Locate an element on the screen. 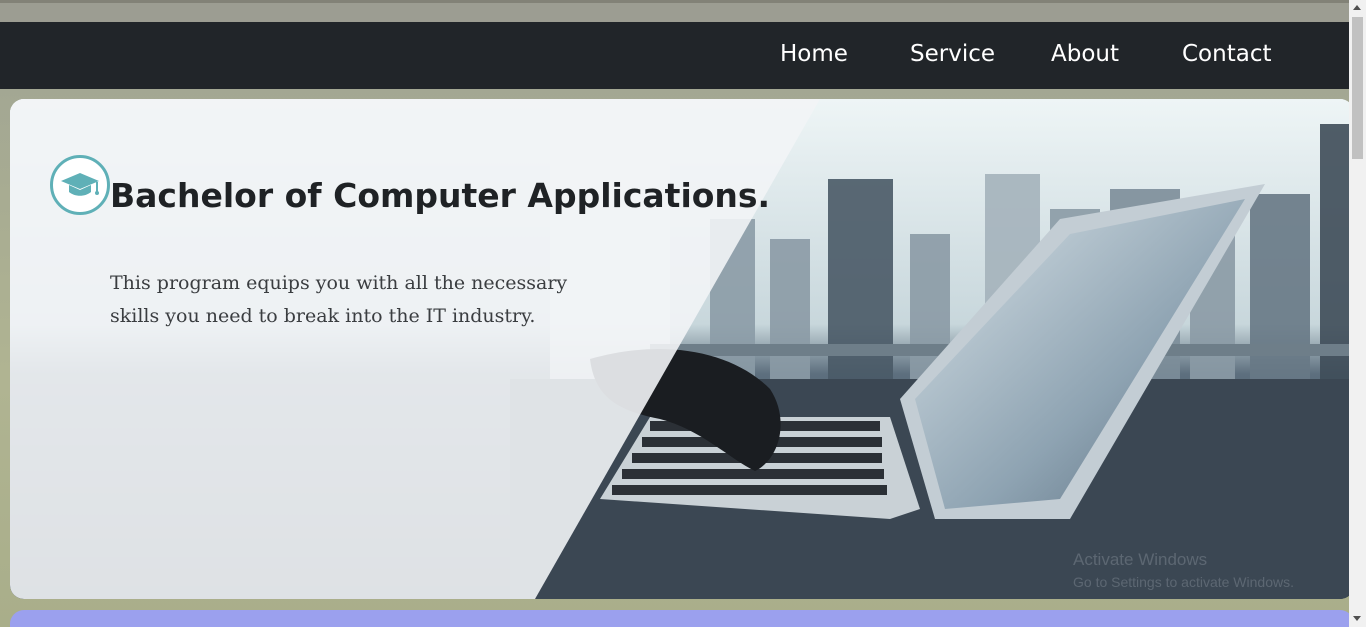 The width and height of the screenshot is (1366, 627). next-section-card is located at coordinates (682, 618).